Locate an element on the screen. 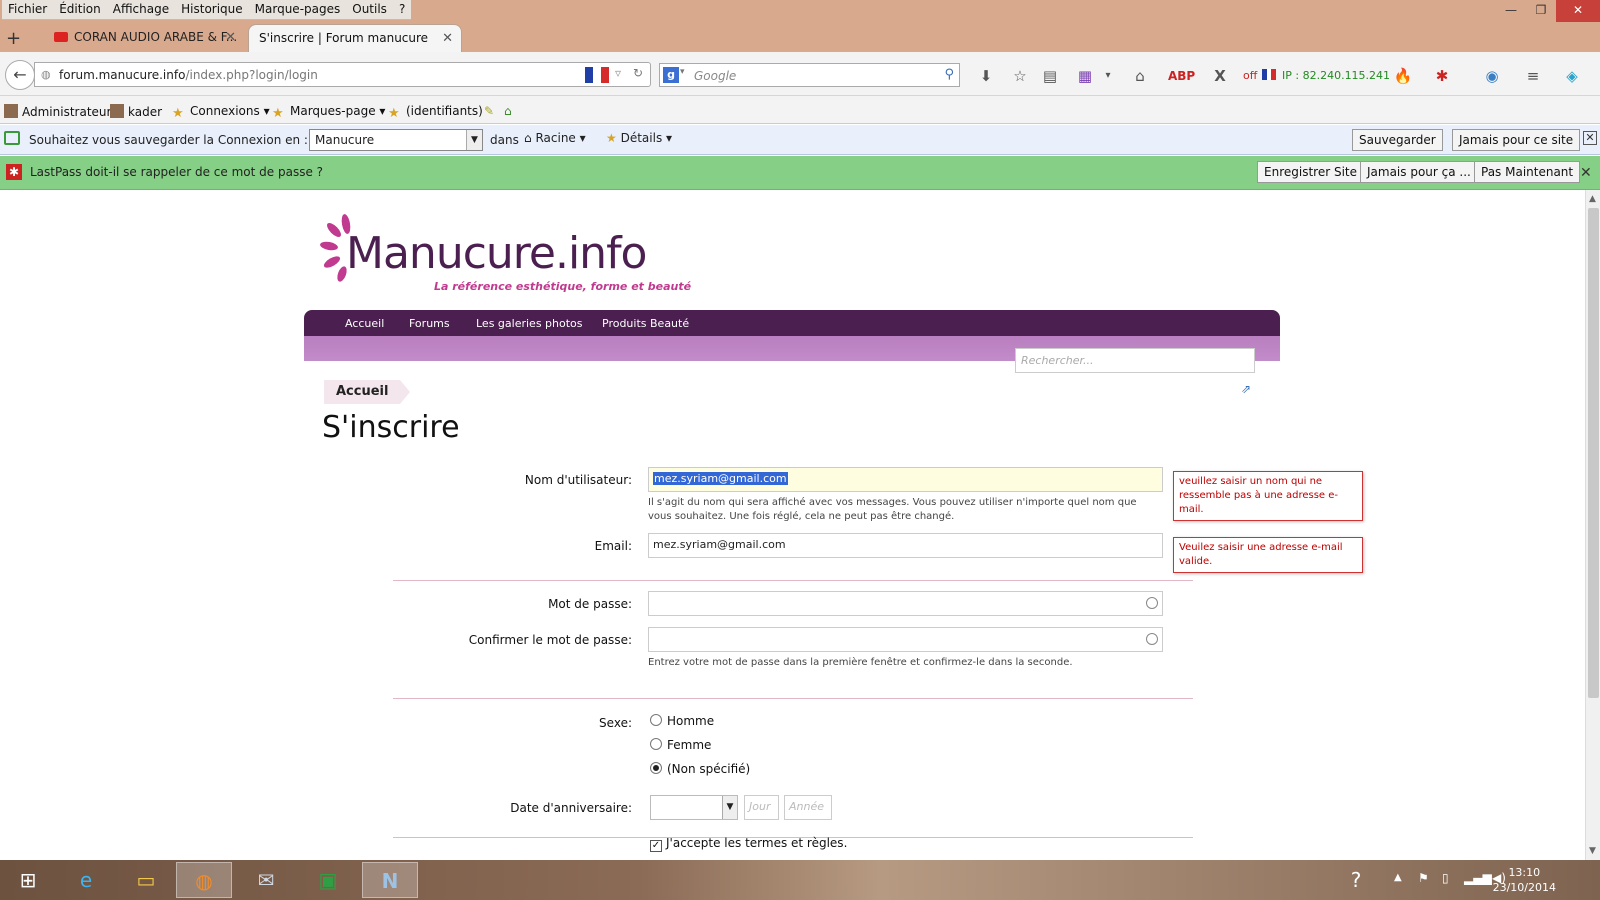  new-tab-icon: + is located at coordinates (13, 38).